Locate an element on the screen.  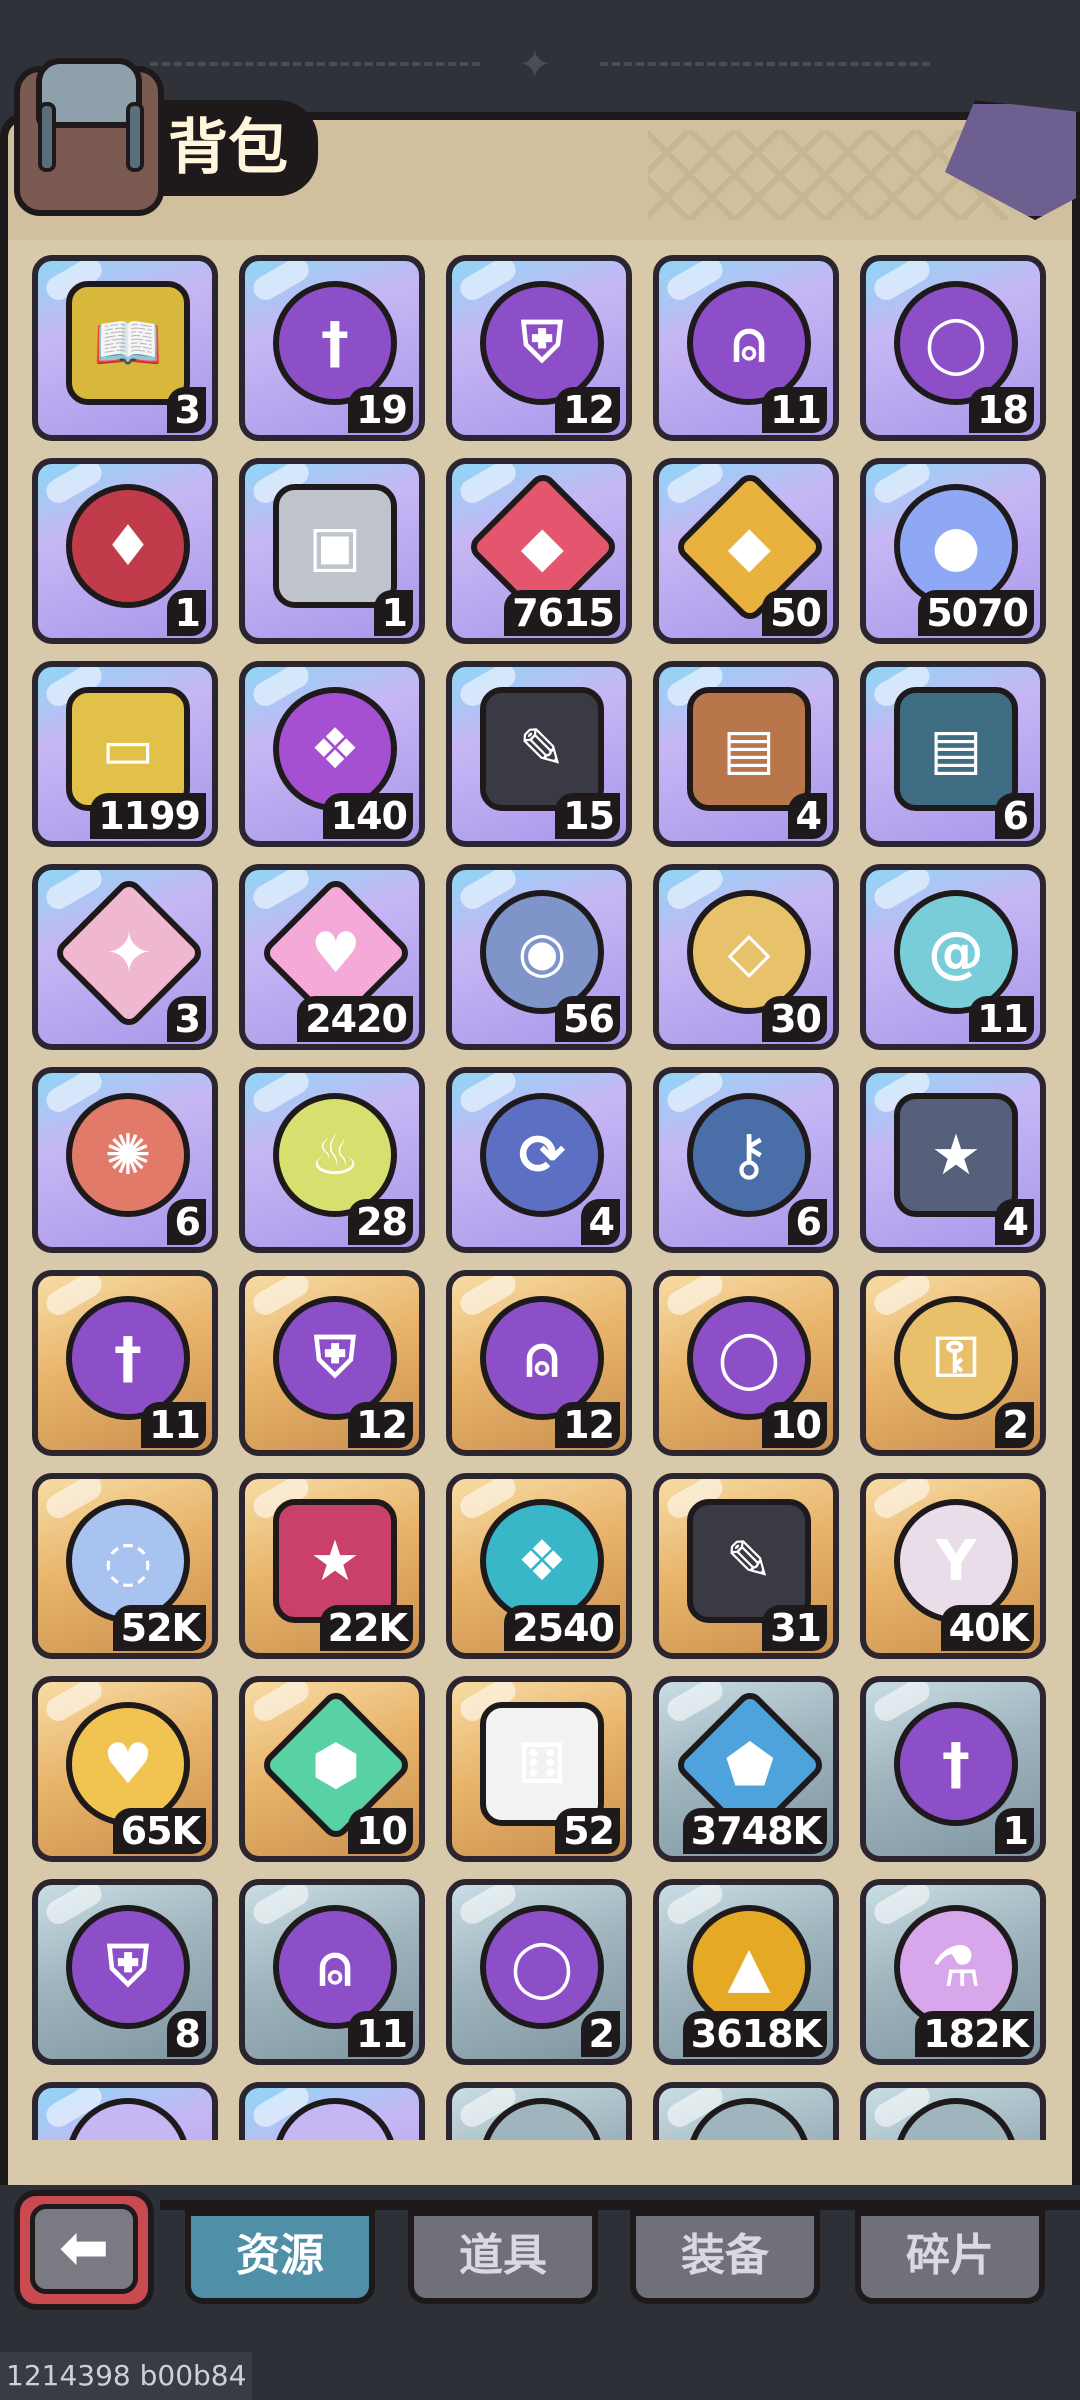
inventory-slot: ♥ 2420 is located at coordinates (332, 957).